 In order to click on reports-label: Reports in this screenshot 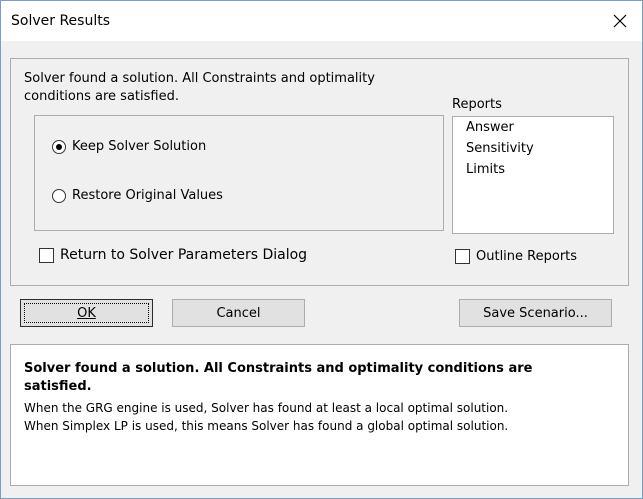, I will do `click(477, 104)`.